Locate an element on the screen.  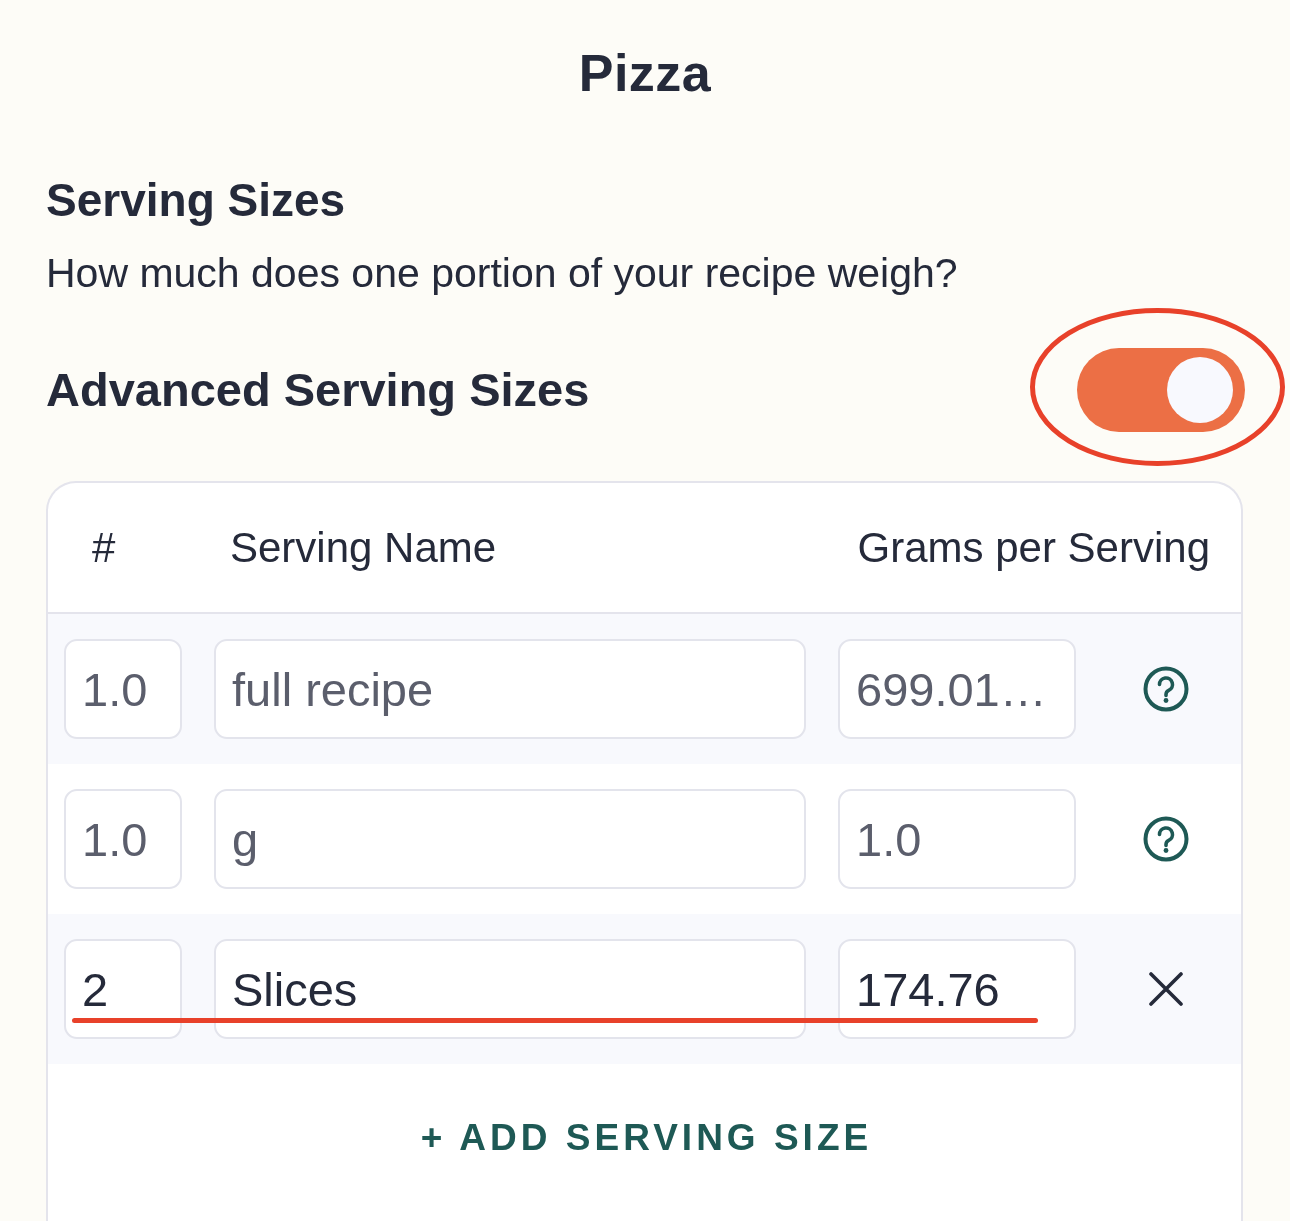
advanced-serving-sizes-label: Advanced Serving Sizes is located at coordinates (318, 390).